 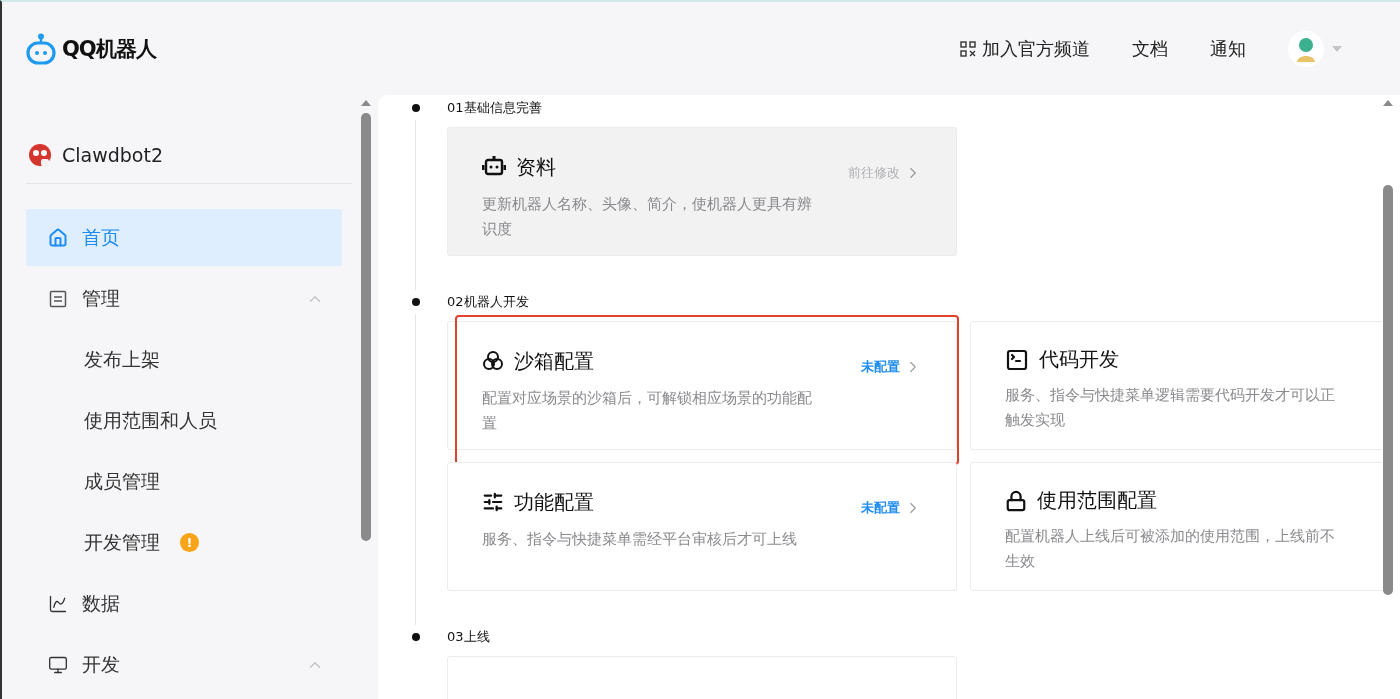 What do you see at coordinates (1170, 408) in the screenshot?
I see `card-description: 服务、指令与快捷菜单逻辑需要代码开发才可以正 触发实现` at bounding box center [1170, 408].